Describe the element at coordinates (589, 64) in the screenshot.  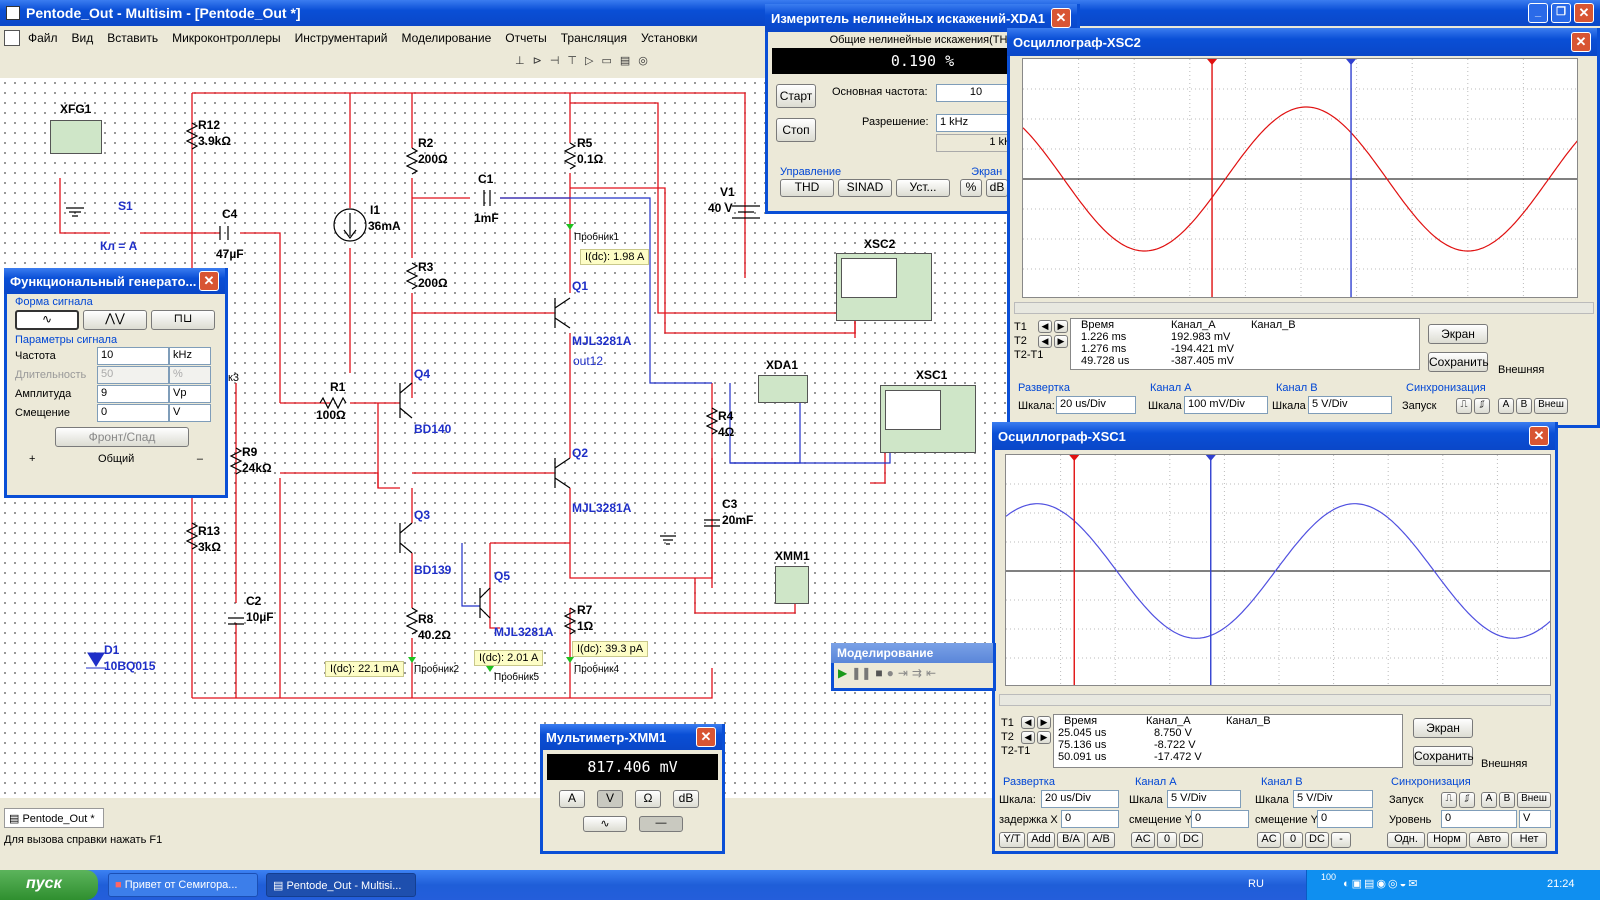
I see `place-analog-icon: ▷` at that location.